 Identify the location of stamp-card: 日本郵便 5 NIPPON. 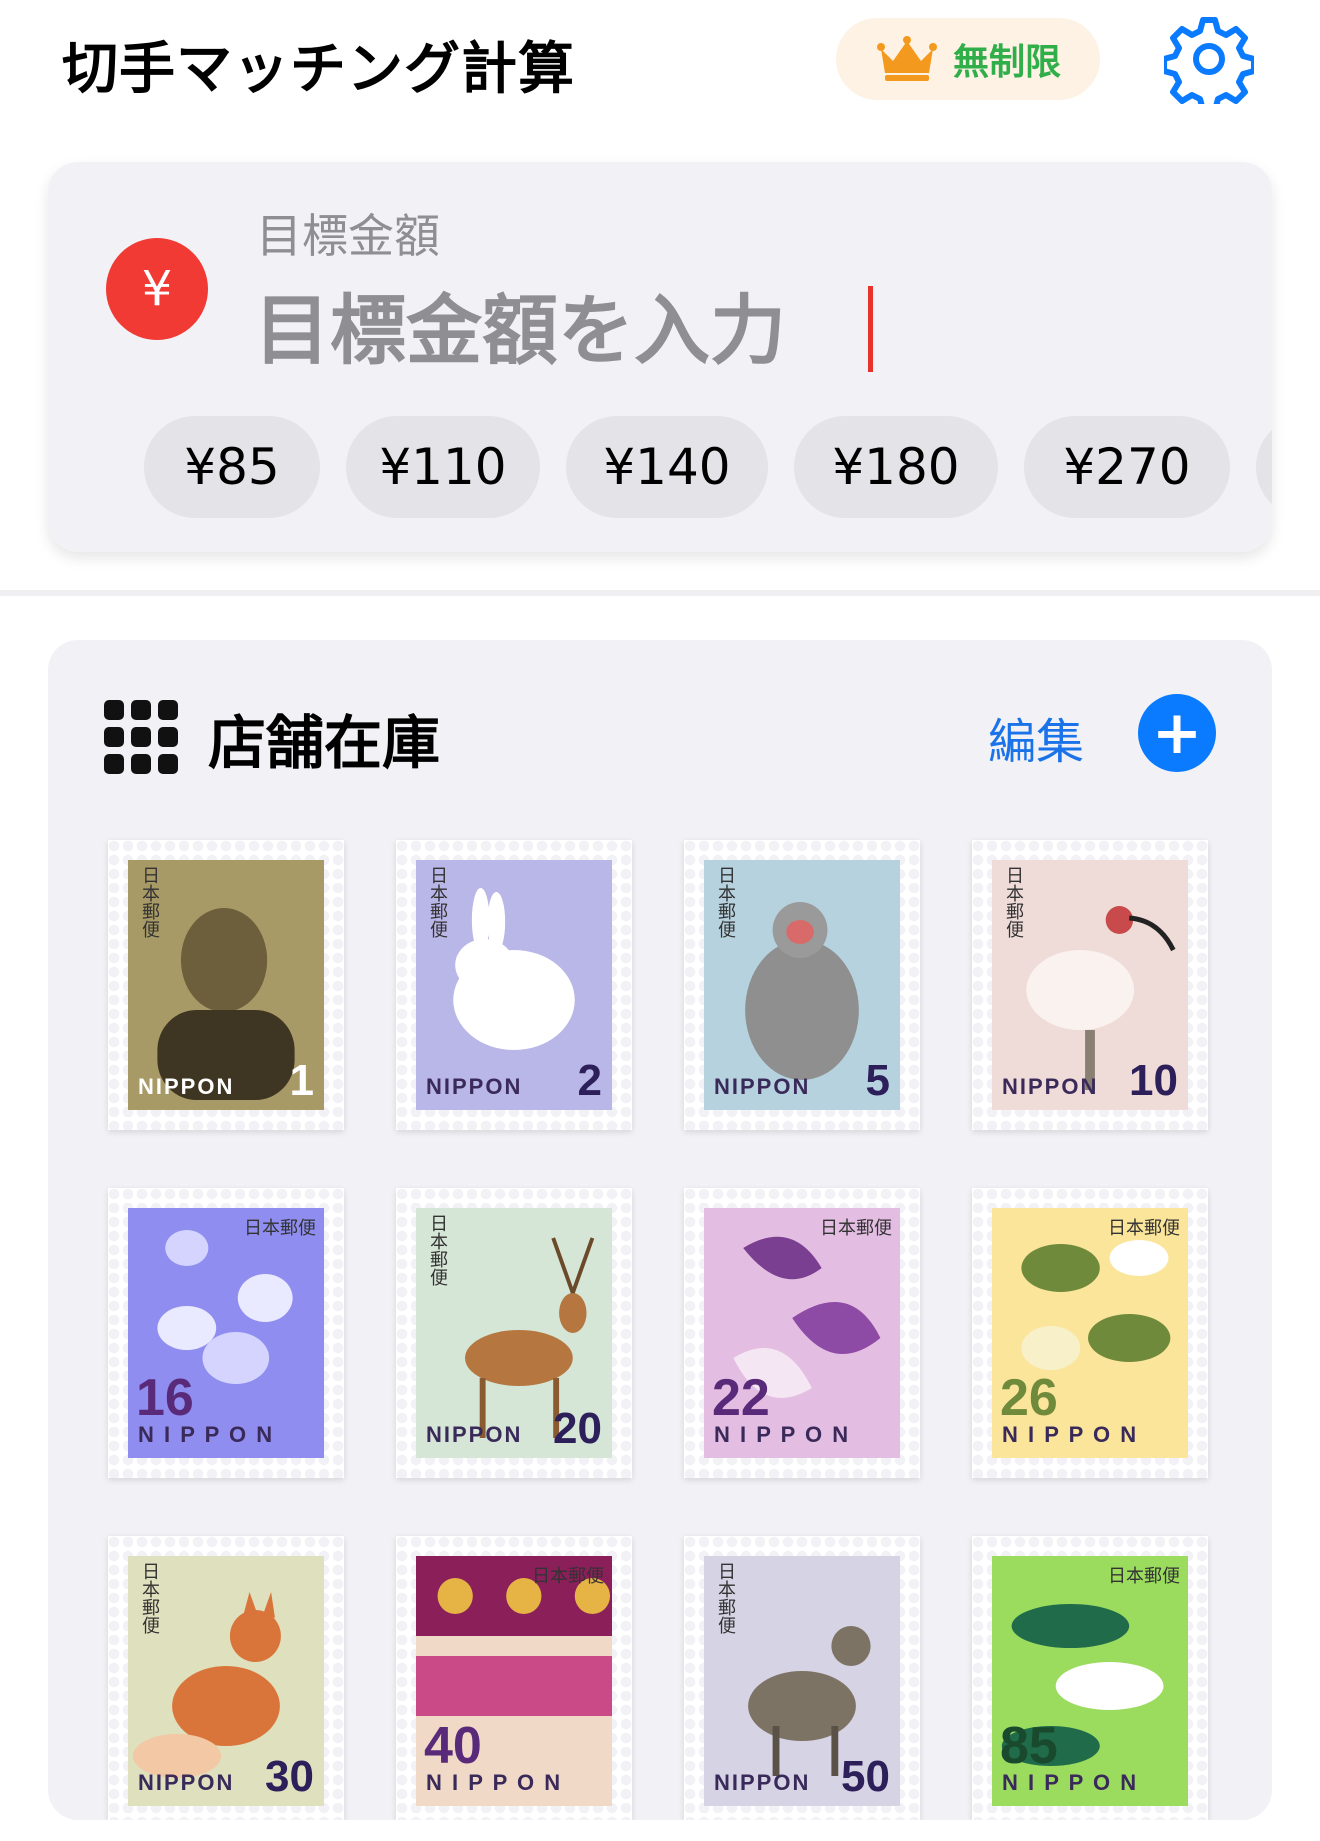
(802, 985).